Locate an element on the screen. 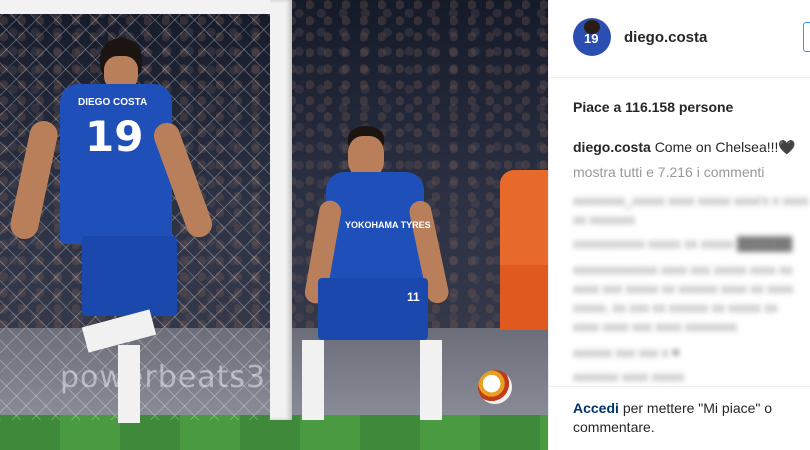 This screenshot has height=450, width=810. jersey-name: DIEGO COSTA is located at coordinates (113, 102).